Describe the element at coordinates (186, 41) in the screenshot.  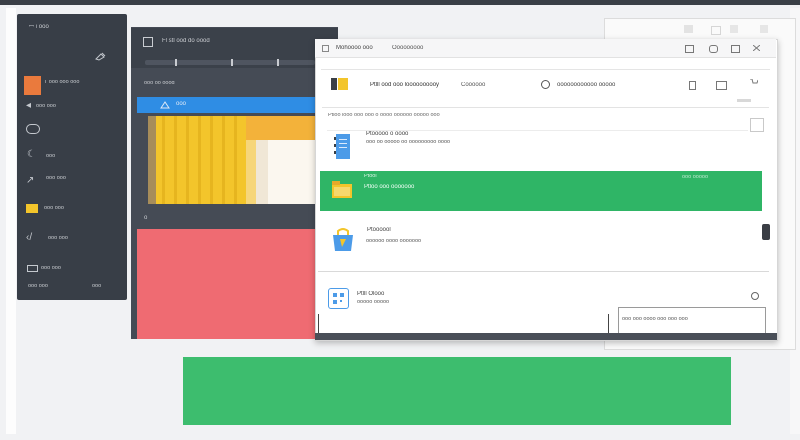
I see `middle-window-title: Fl stl ood do oood` at that location.